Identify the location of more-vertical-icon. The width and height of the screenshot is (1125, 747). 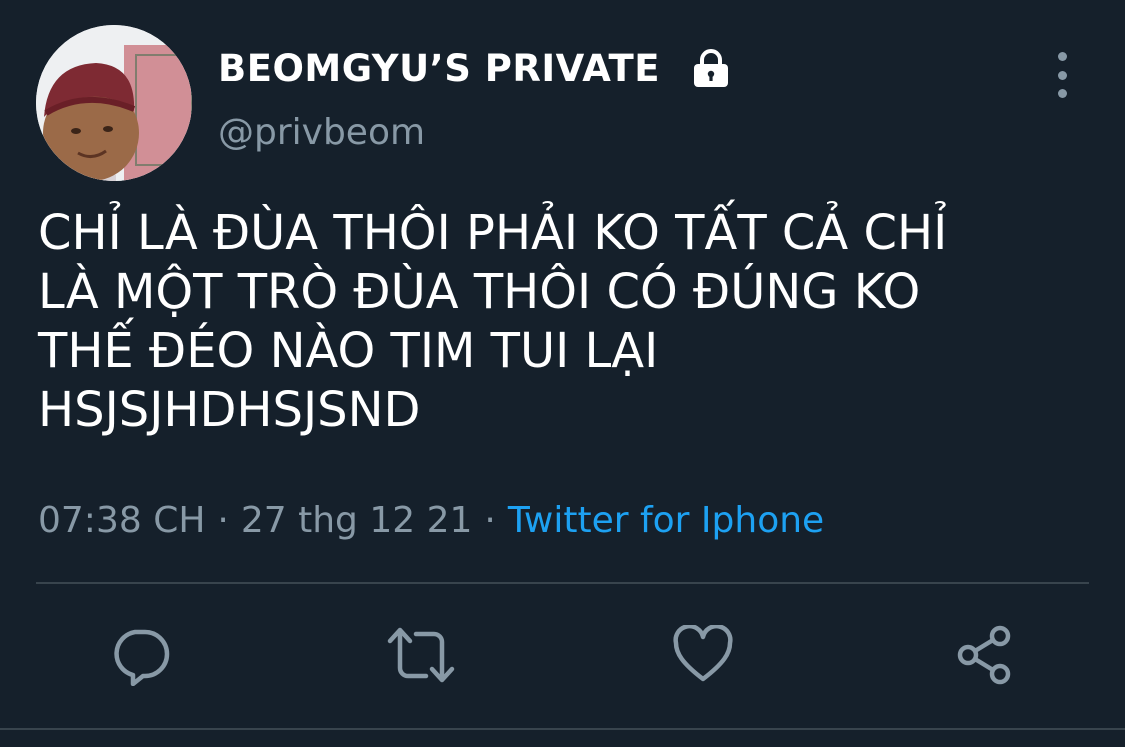
(1062, 75).